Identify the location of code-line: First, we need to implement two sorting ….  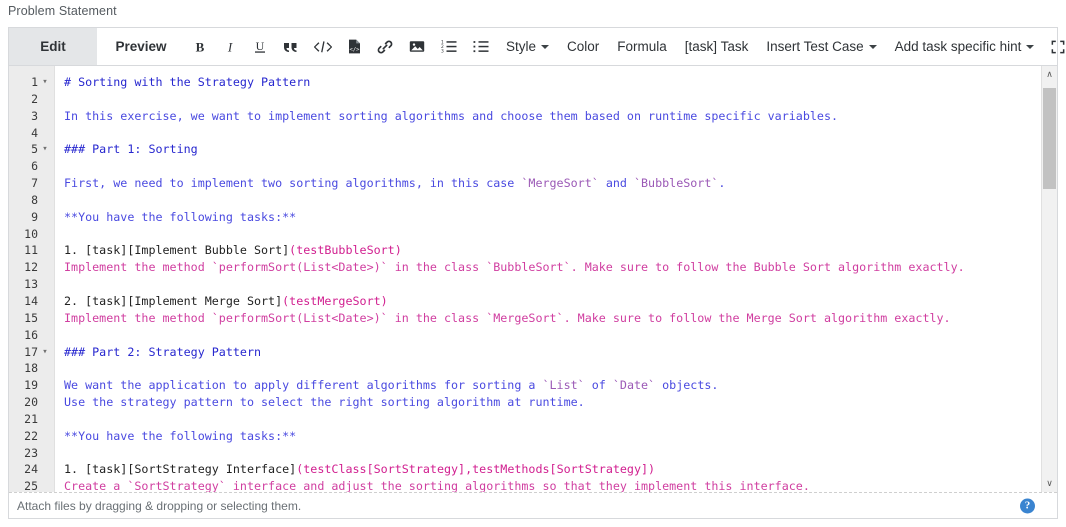
(560, 183).